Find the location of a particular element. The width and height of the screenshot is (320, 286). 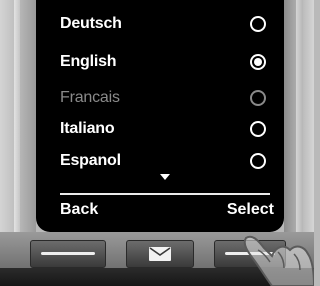

language-option-francais: Francais is located at coordinates (170, 98).